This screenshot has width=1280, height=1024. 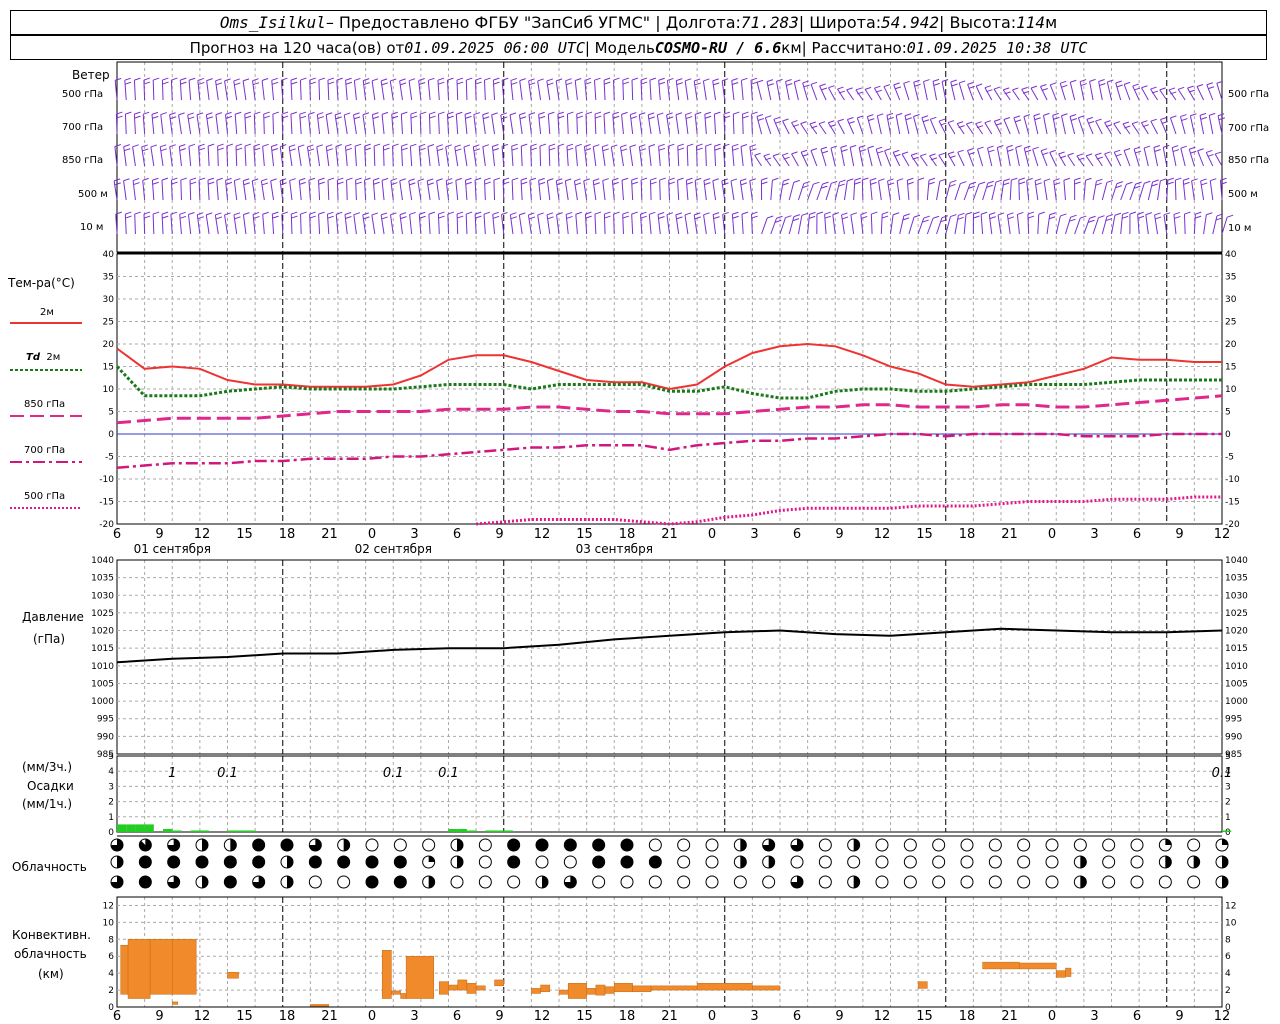 I want to click on temp-ytick-left: 30, so click(x=109, y=300).